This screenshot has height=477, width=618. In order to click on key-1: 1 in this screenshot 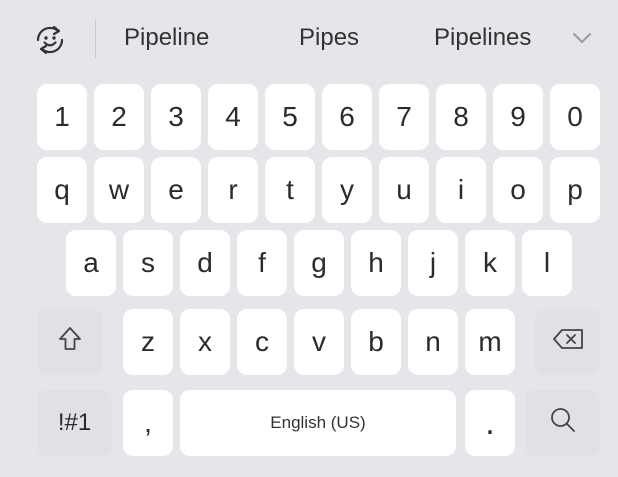, I will do `click(62, 117)`.